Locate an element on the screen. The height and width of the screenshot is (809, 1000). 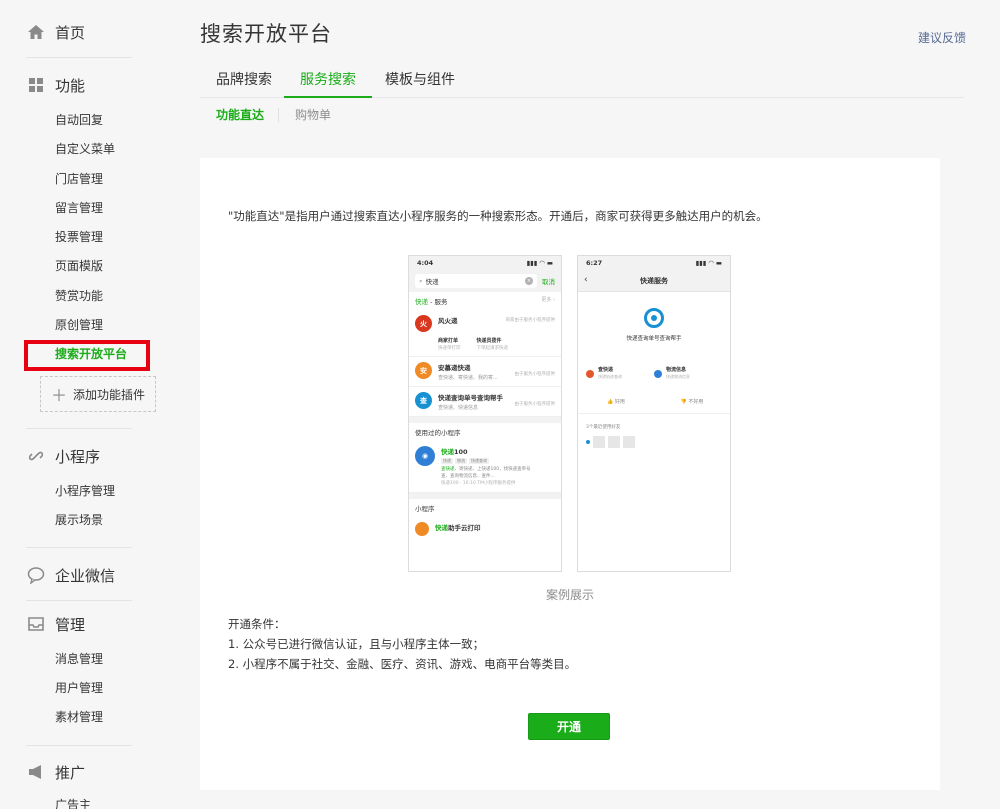
feedback-link: 建议反馈 is located at coordinates (942, 37).